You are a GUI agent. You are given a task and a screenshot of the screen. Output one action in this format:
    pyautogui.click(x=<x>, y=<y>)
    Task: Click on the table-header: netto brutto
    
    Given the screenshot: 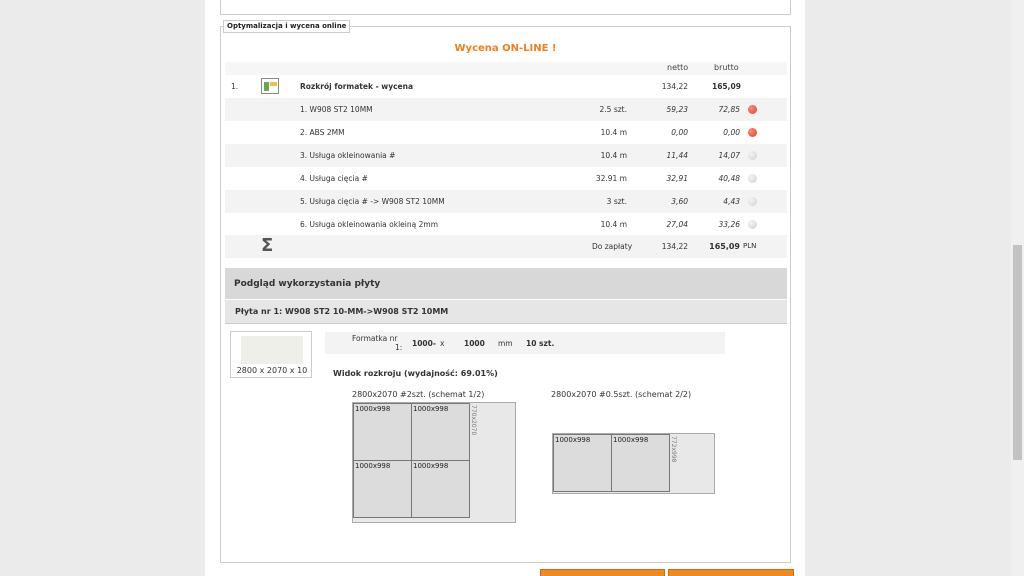 What is the action you would take?
    pyautogui.click(x=506, y=68)
    